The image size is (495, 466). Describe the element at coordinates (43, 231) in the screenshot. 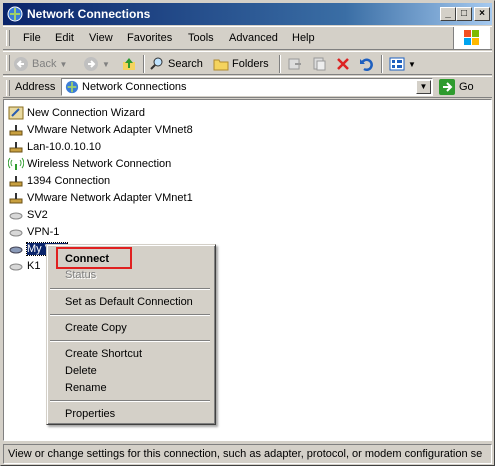

I see `connection-name: VPN-1` at that location.